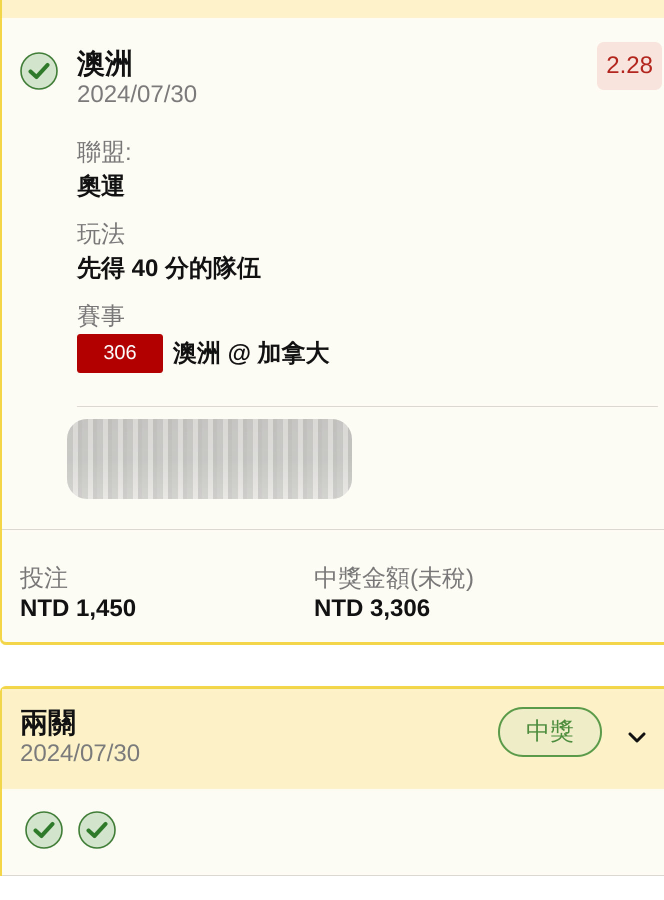 This screenshot has height=900, width=664. Describe the element at coordinates (550, 732) in the screenshot. I see `status-pill: 中獎` at that location.